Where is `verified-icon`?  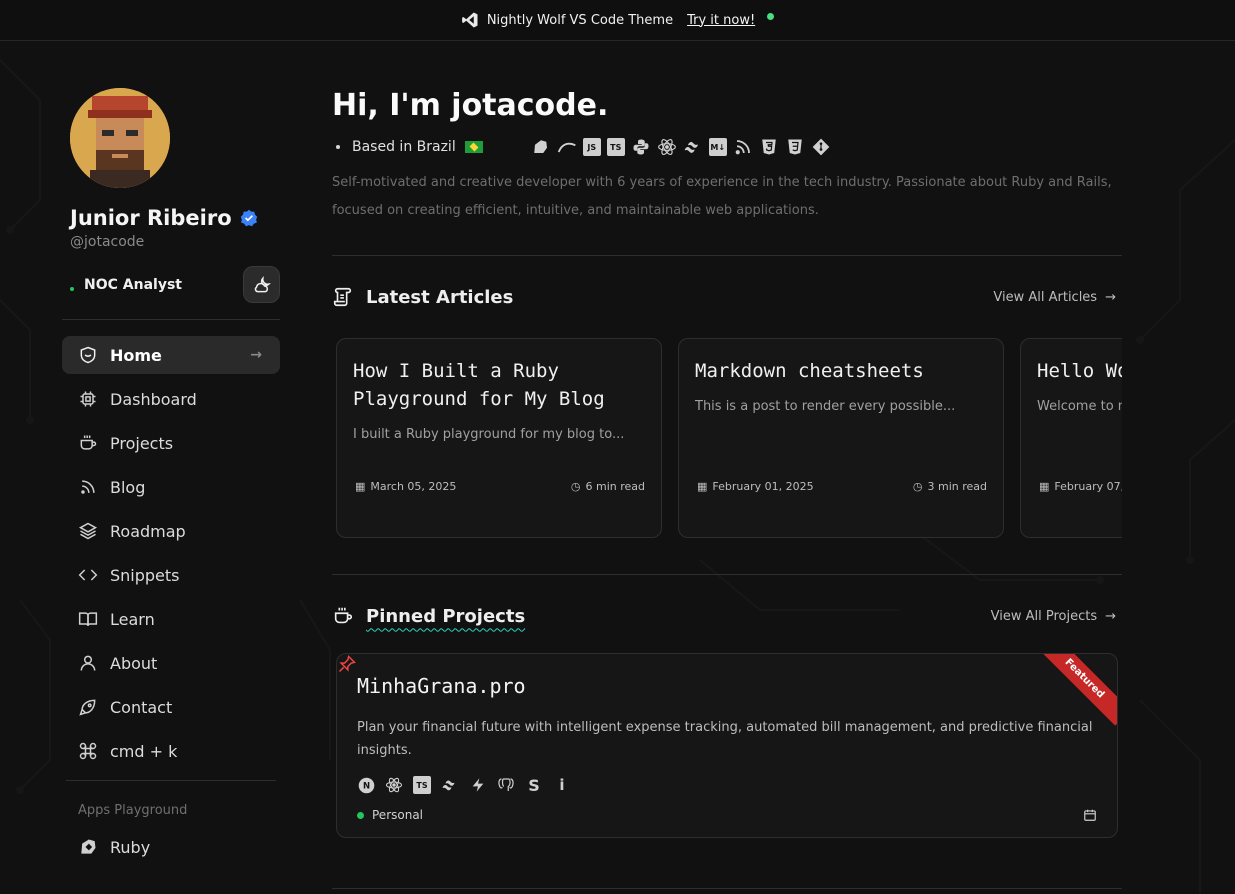
verified-icon is located at coordinates (248, 218).